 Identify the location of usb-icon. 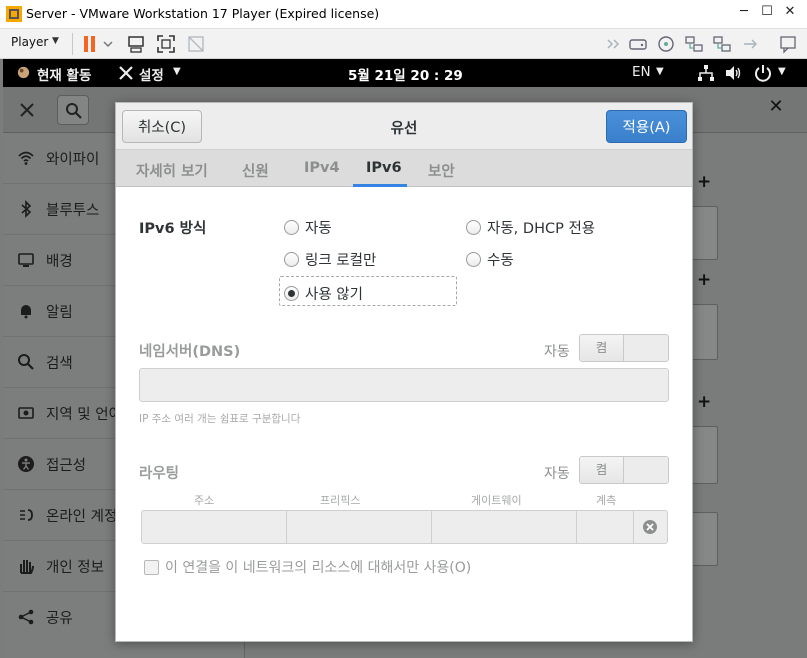
(750, 44).